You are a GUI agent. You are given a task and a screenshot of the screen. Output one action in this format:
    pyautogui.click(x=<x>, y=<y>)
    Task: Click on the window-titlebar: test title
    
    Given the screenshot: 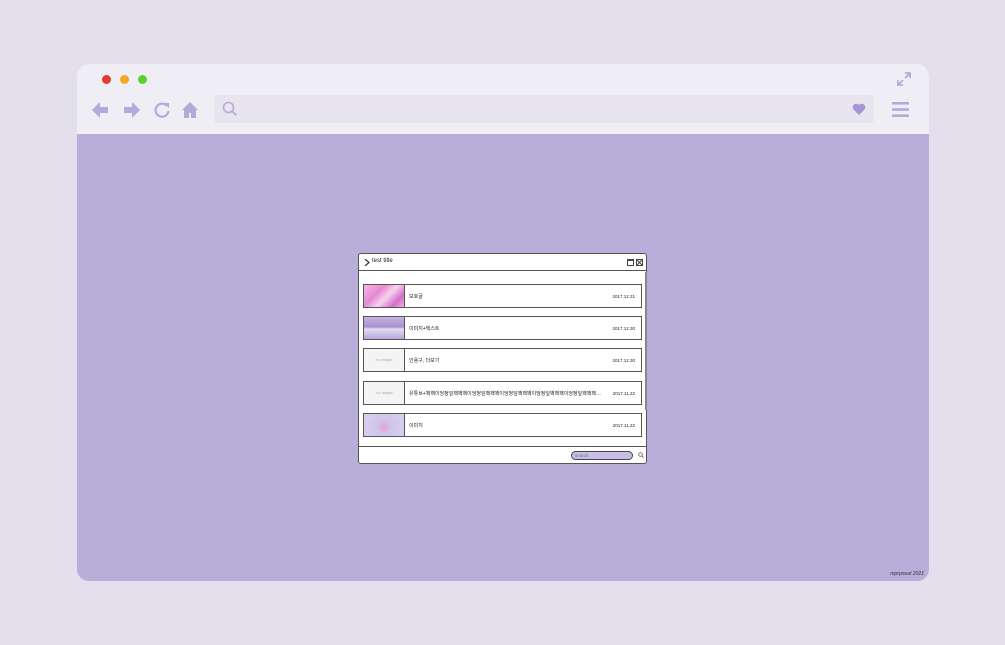 What is the action you would take?
    pyautogui.click(x=502, y=262)
    